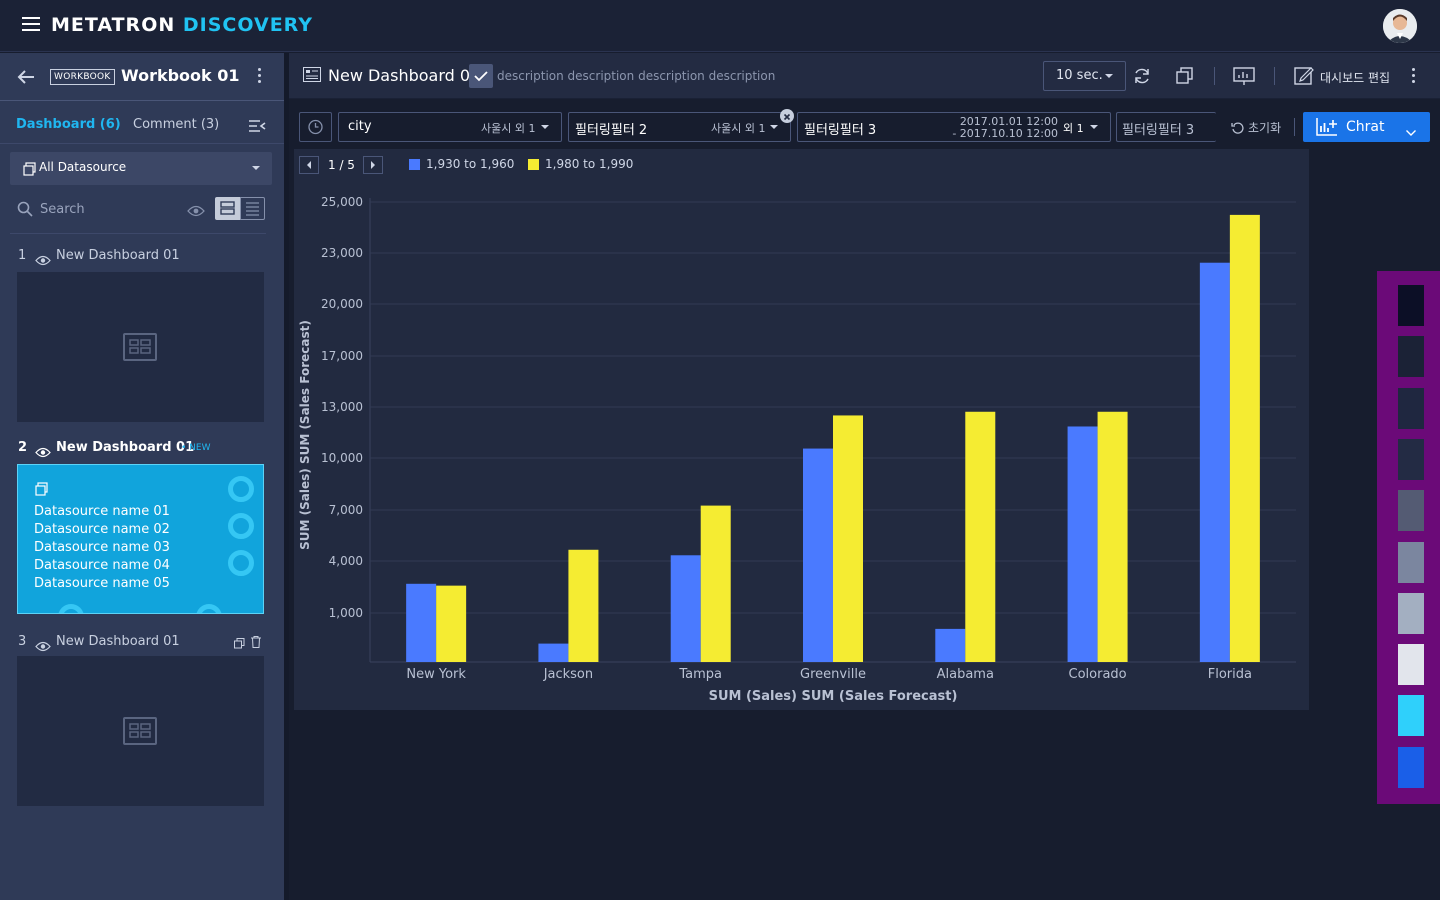 The width and height of the screenshot is (1440, 900). I want to click on user-avatar, so click(1400, 26).